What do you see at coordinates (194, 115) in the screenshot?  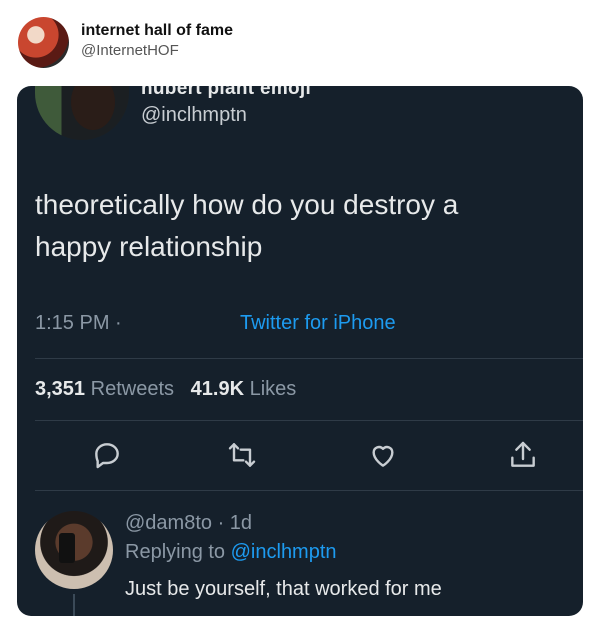 I see `author-handle: @inclhmptn` at bounding box center [194, 115].